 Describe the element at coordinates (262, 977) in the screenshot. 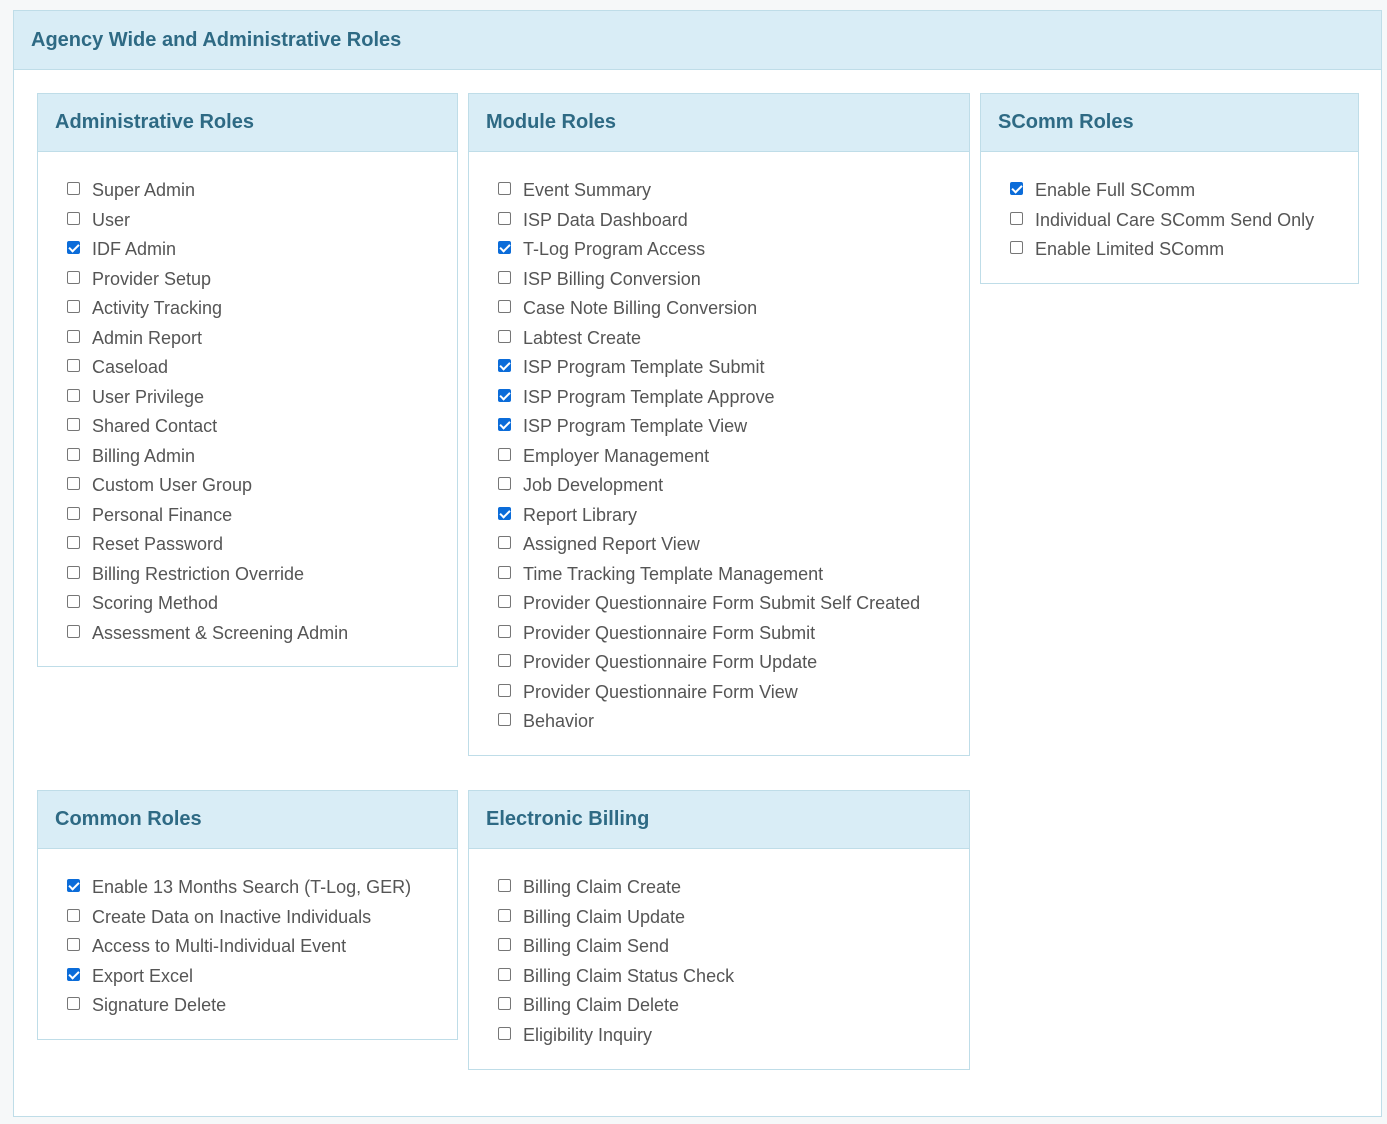

I see `role-option: Export Excel` at that location.